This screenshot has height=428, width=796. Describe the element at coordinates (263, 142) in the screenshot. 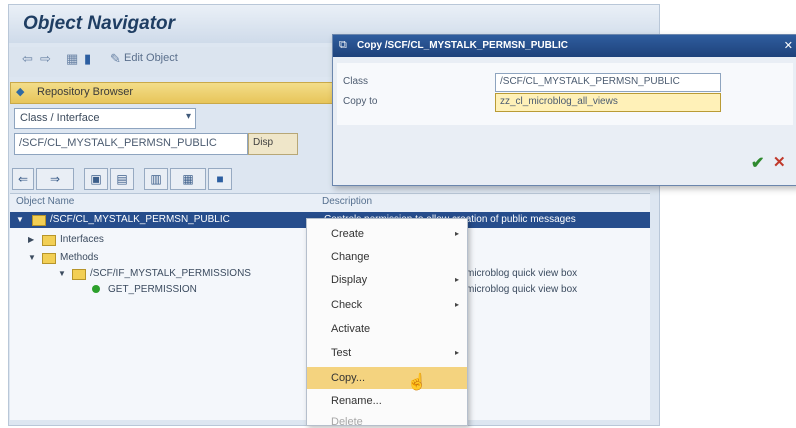

I see `display-button-label: Disp` at that location.